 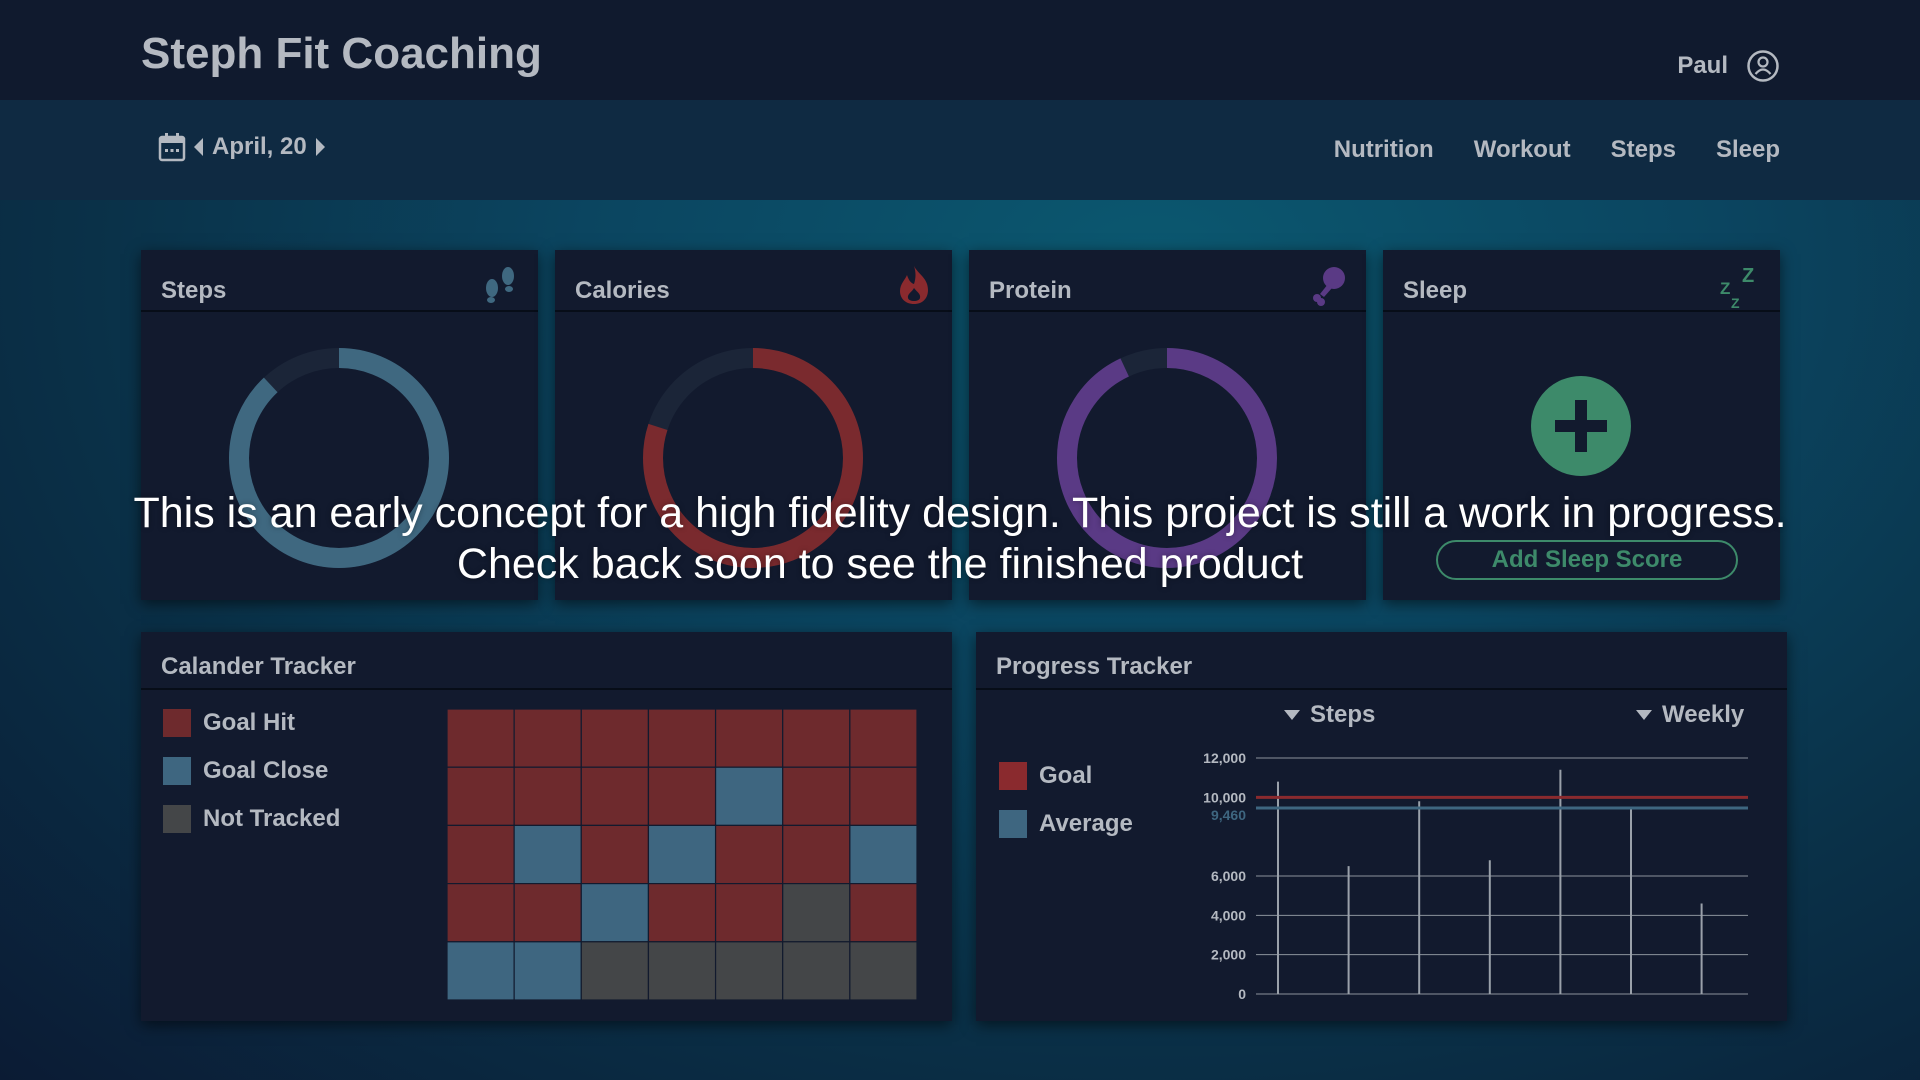 I want to click on zzz-icon: Z Z Z, so click(x=1737, y=287).